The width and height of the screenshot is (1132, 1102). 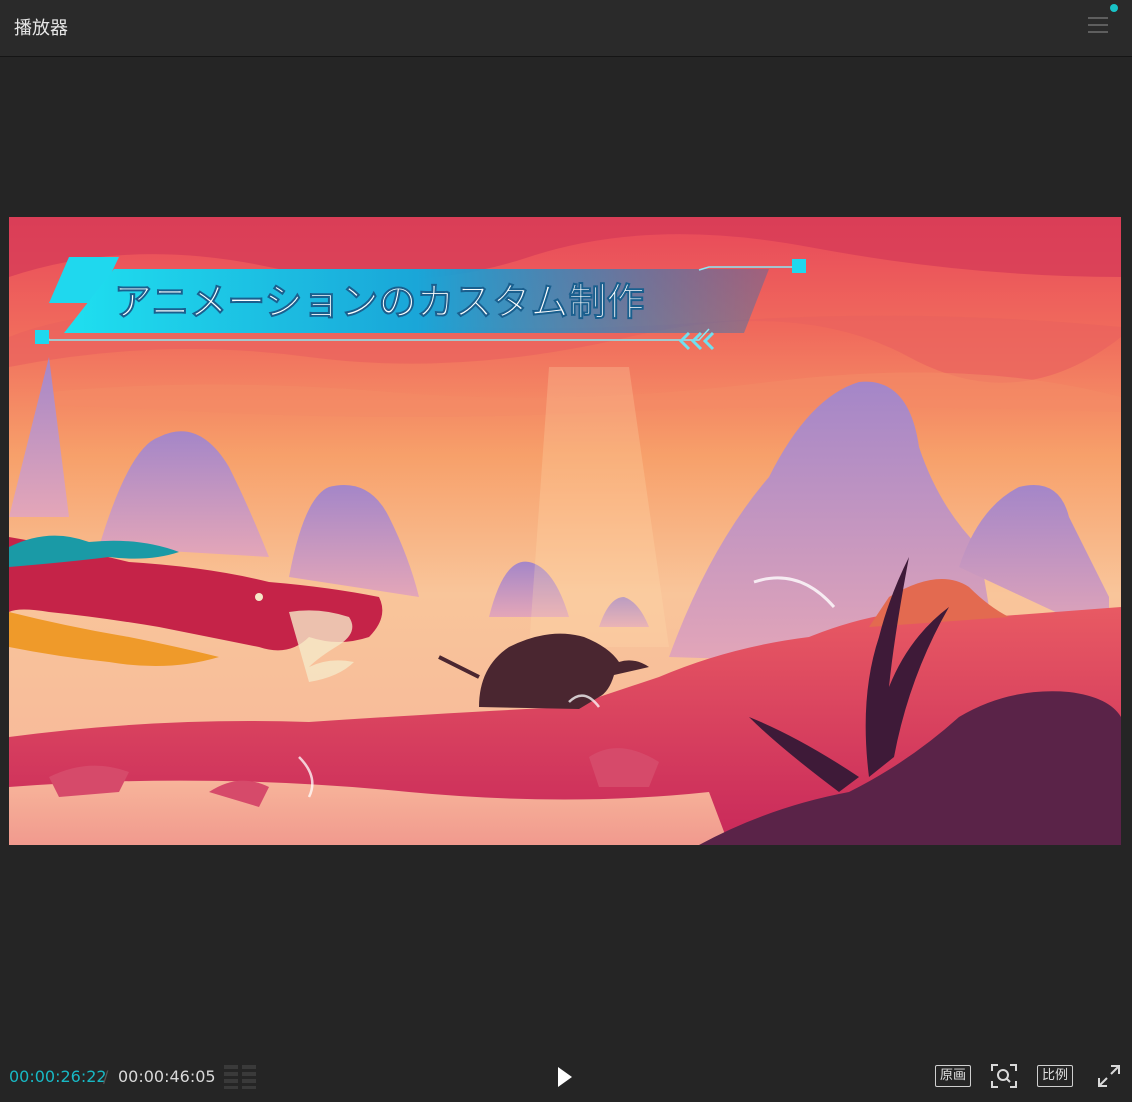 What do you see at coordinates (564, 1077) in the screenshot?
I see `play-icon` at bounding box center [564, 1077].